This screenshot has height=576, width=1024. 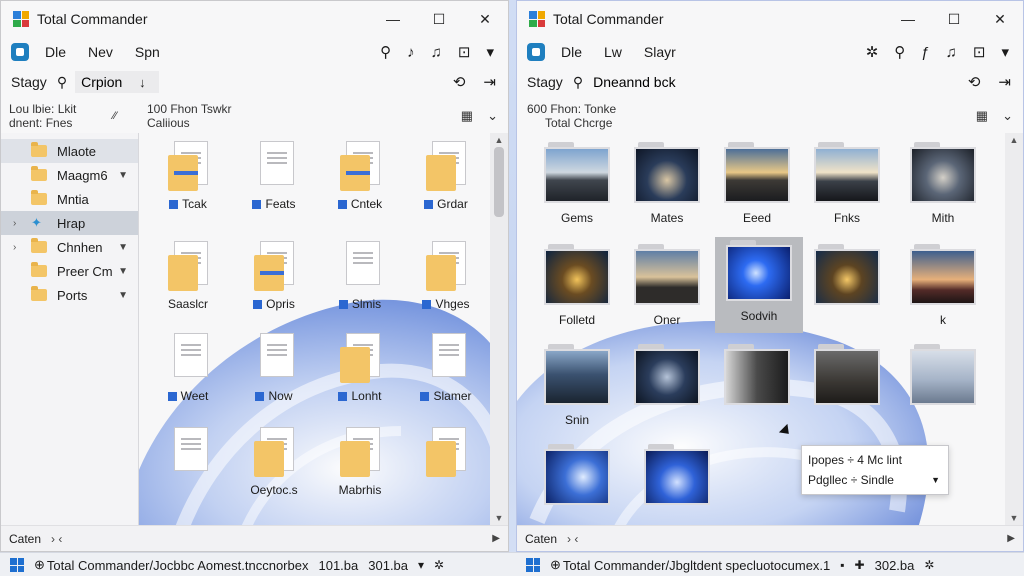 I want to click on tree-item: › Chnhen ▼, so click(x=69, y=247).